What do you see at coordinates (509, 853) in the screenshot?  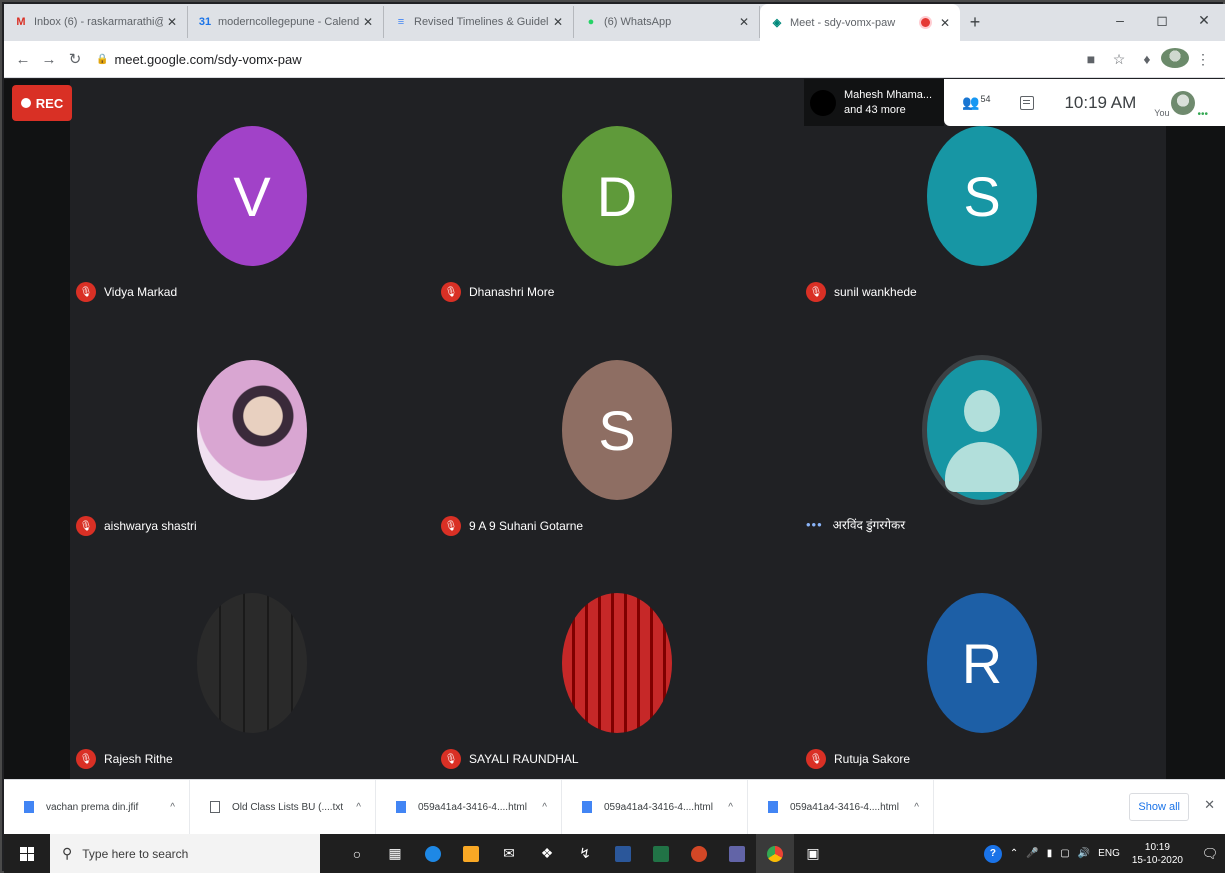 I see `mail-icon: ✉` at bounding box center [509, 853].